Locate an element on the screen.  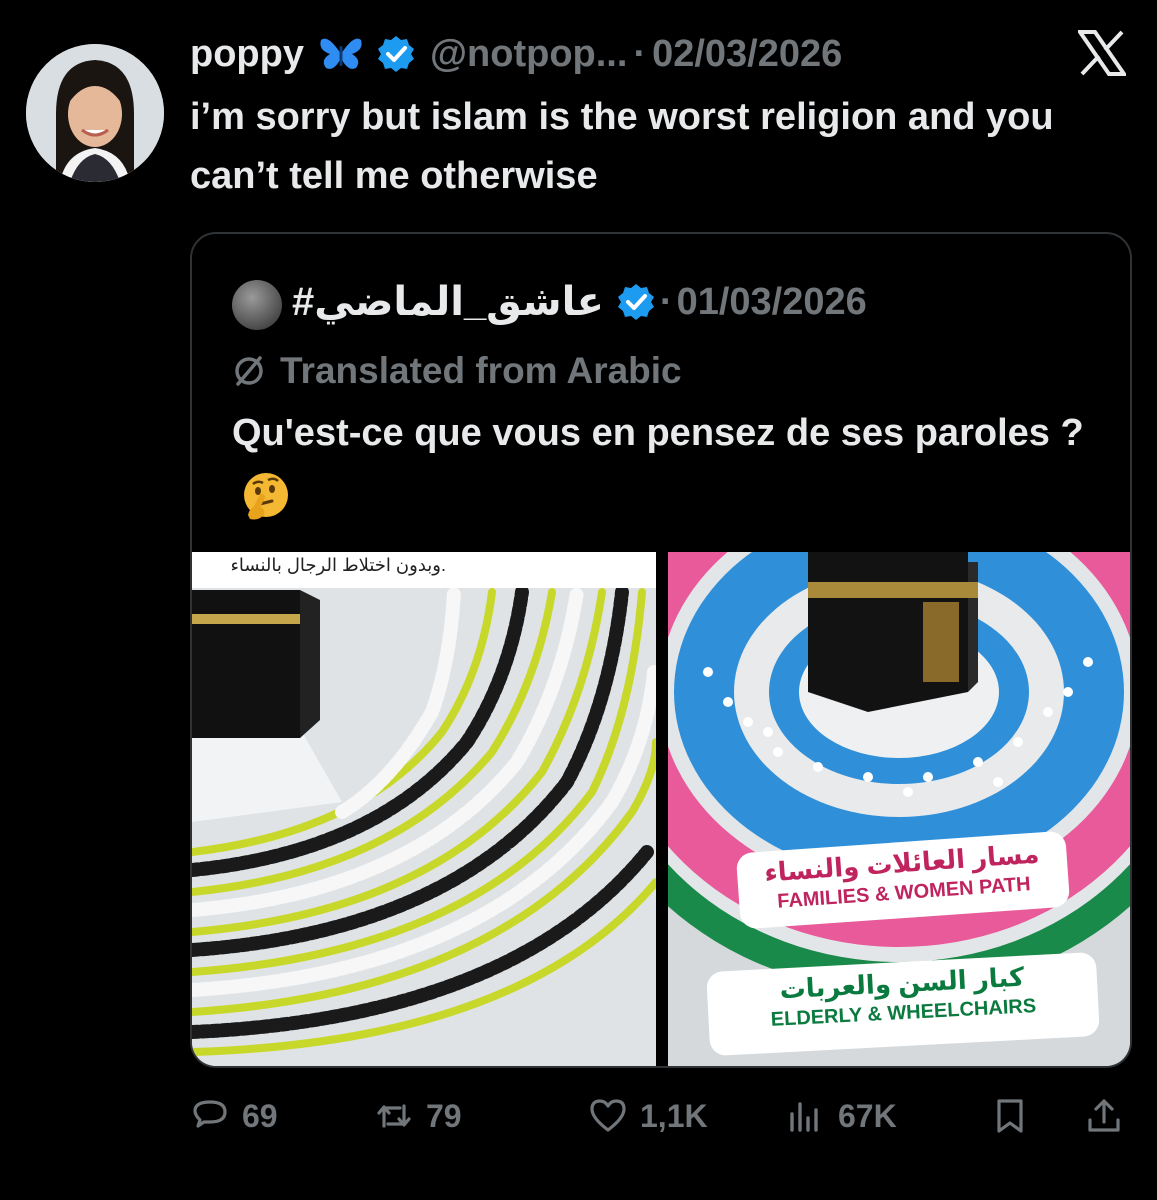
translate-icon is located at coordinates (249, 371).